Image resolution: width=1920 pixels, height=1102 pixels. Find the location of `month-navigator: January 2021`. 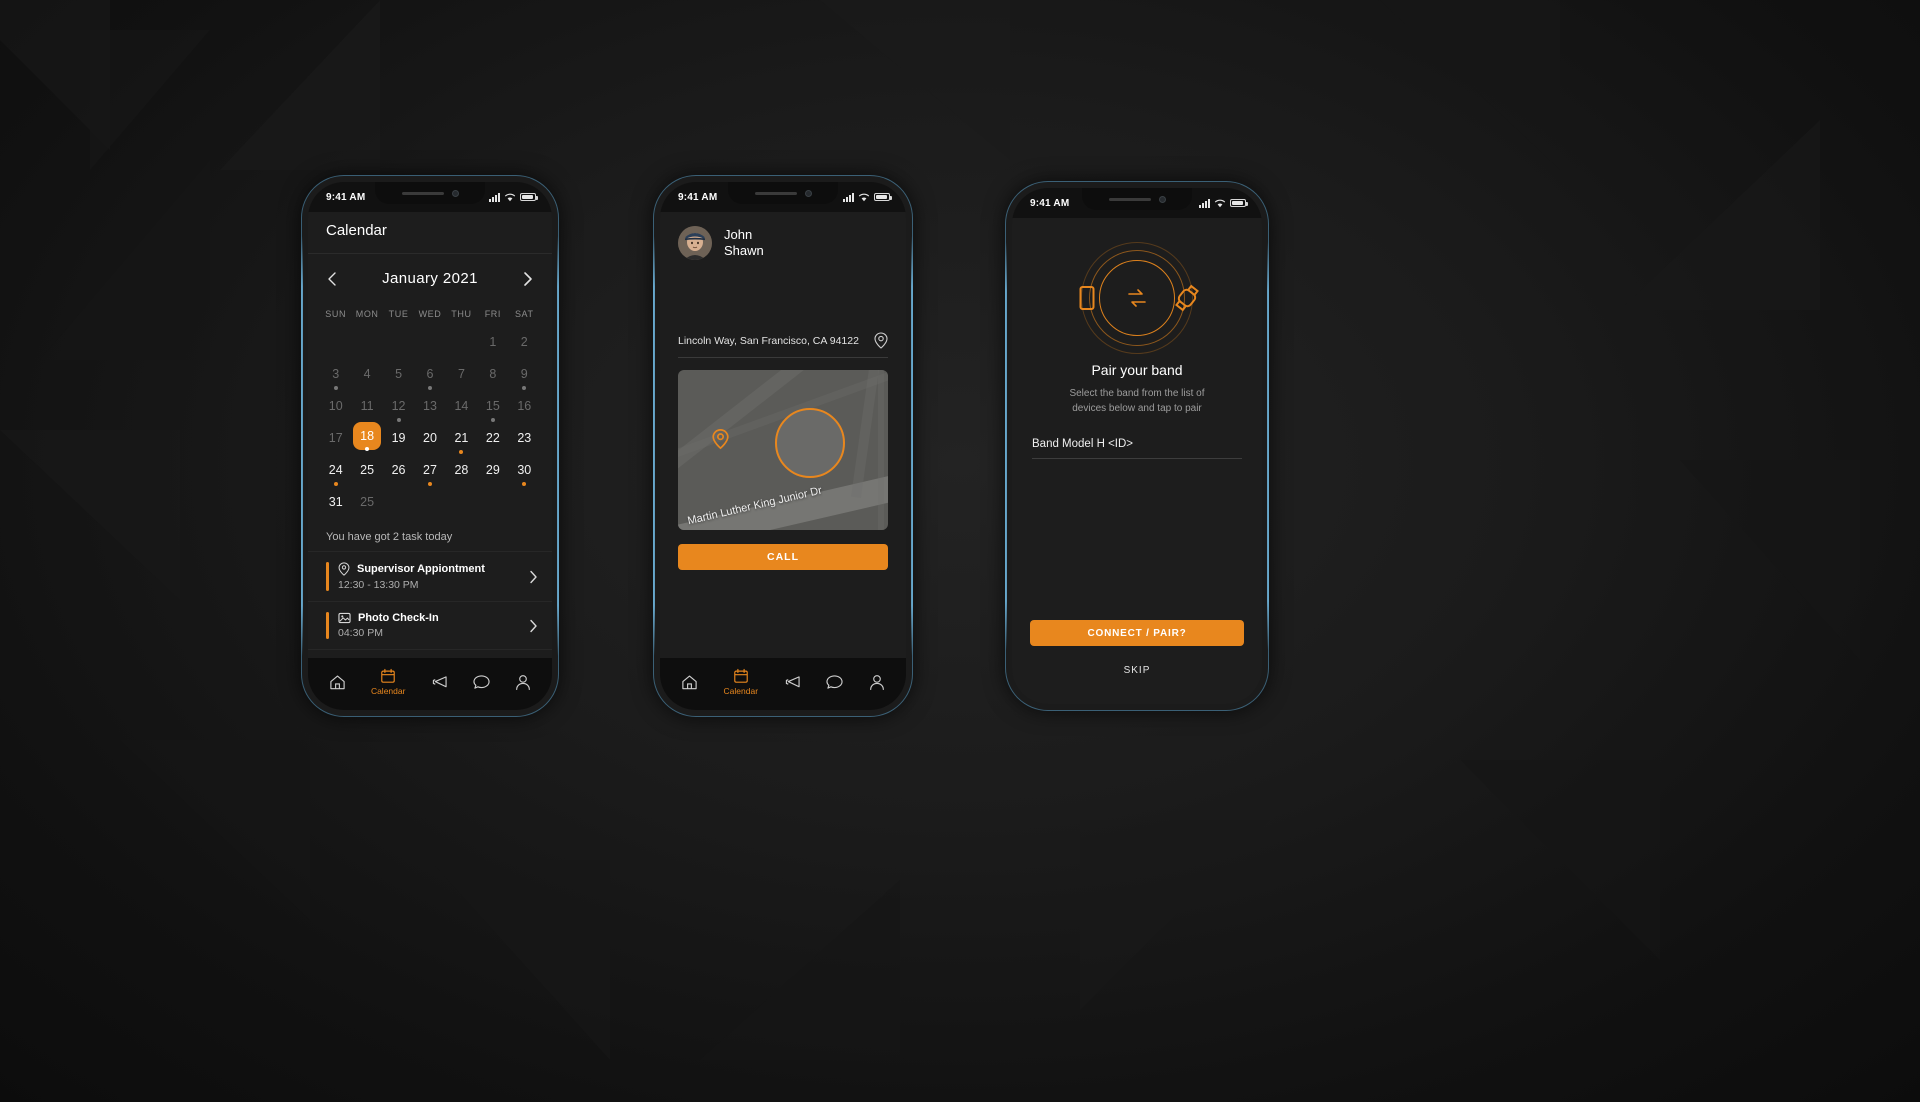

month-navigator: January 2021 is located at coordinates (430, 275).